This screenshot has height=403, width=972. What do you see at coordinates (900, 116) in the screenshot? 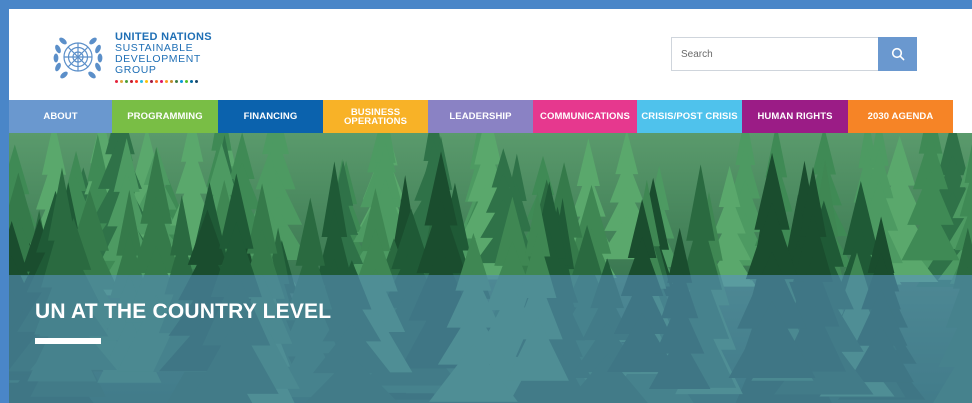
I see `nav-item-2030-agenda: 2030 AGENDA` at bounding box center [900, 116].